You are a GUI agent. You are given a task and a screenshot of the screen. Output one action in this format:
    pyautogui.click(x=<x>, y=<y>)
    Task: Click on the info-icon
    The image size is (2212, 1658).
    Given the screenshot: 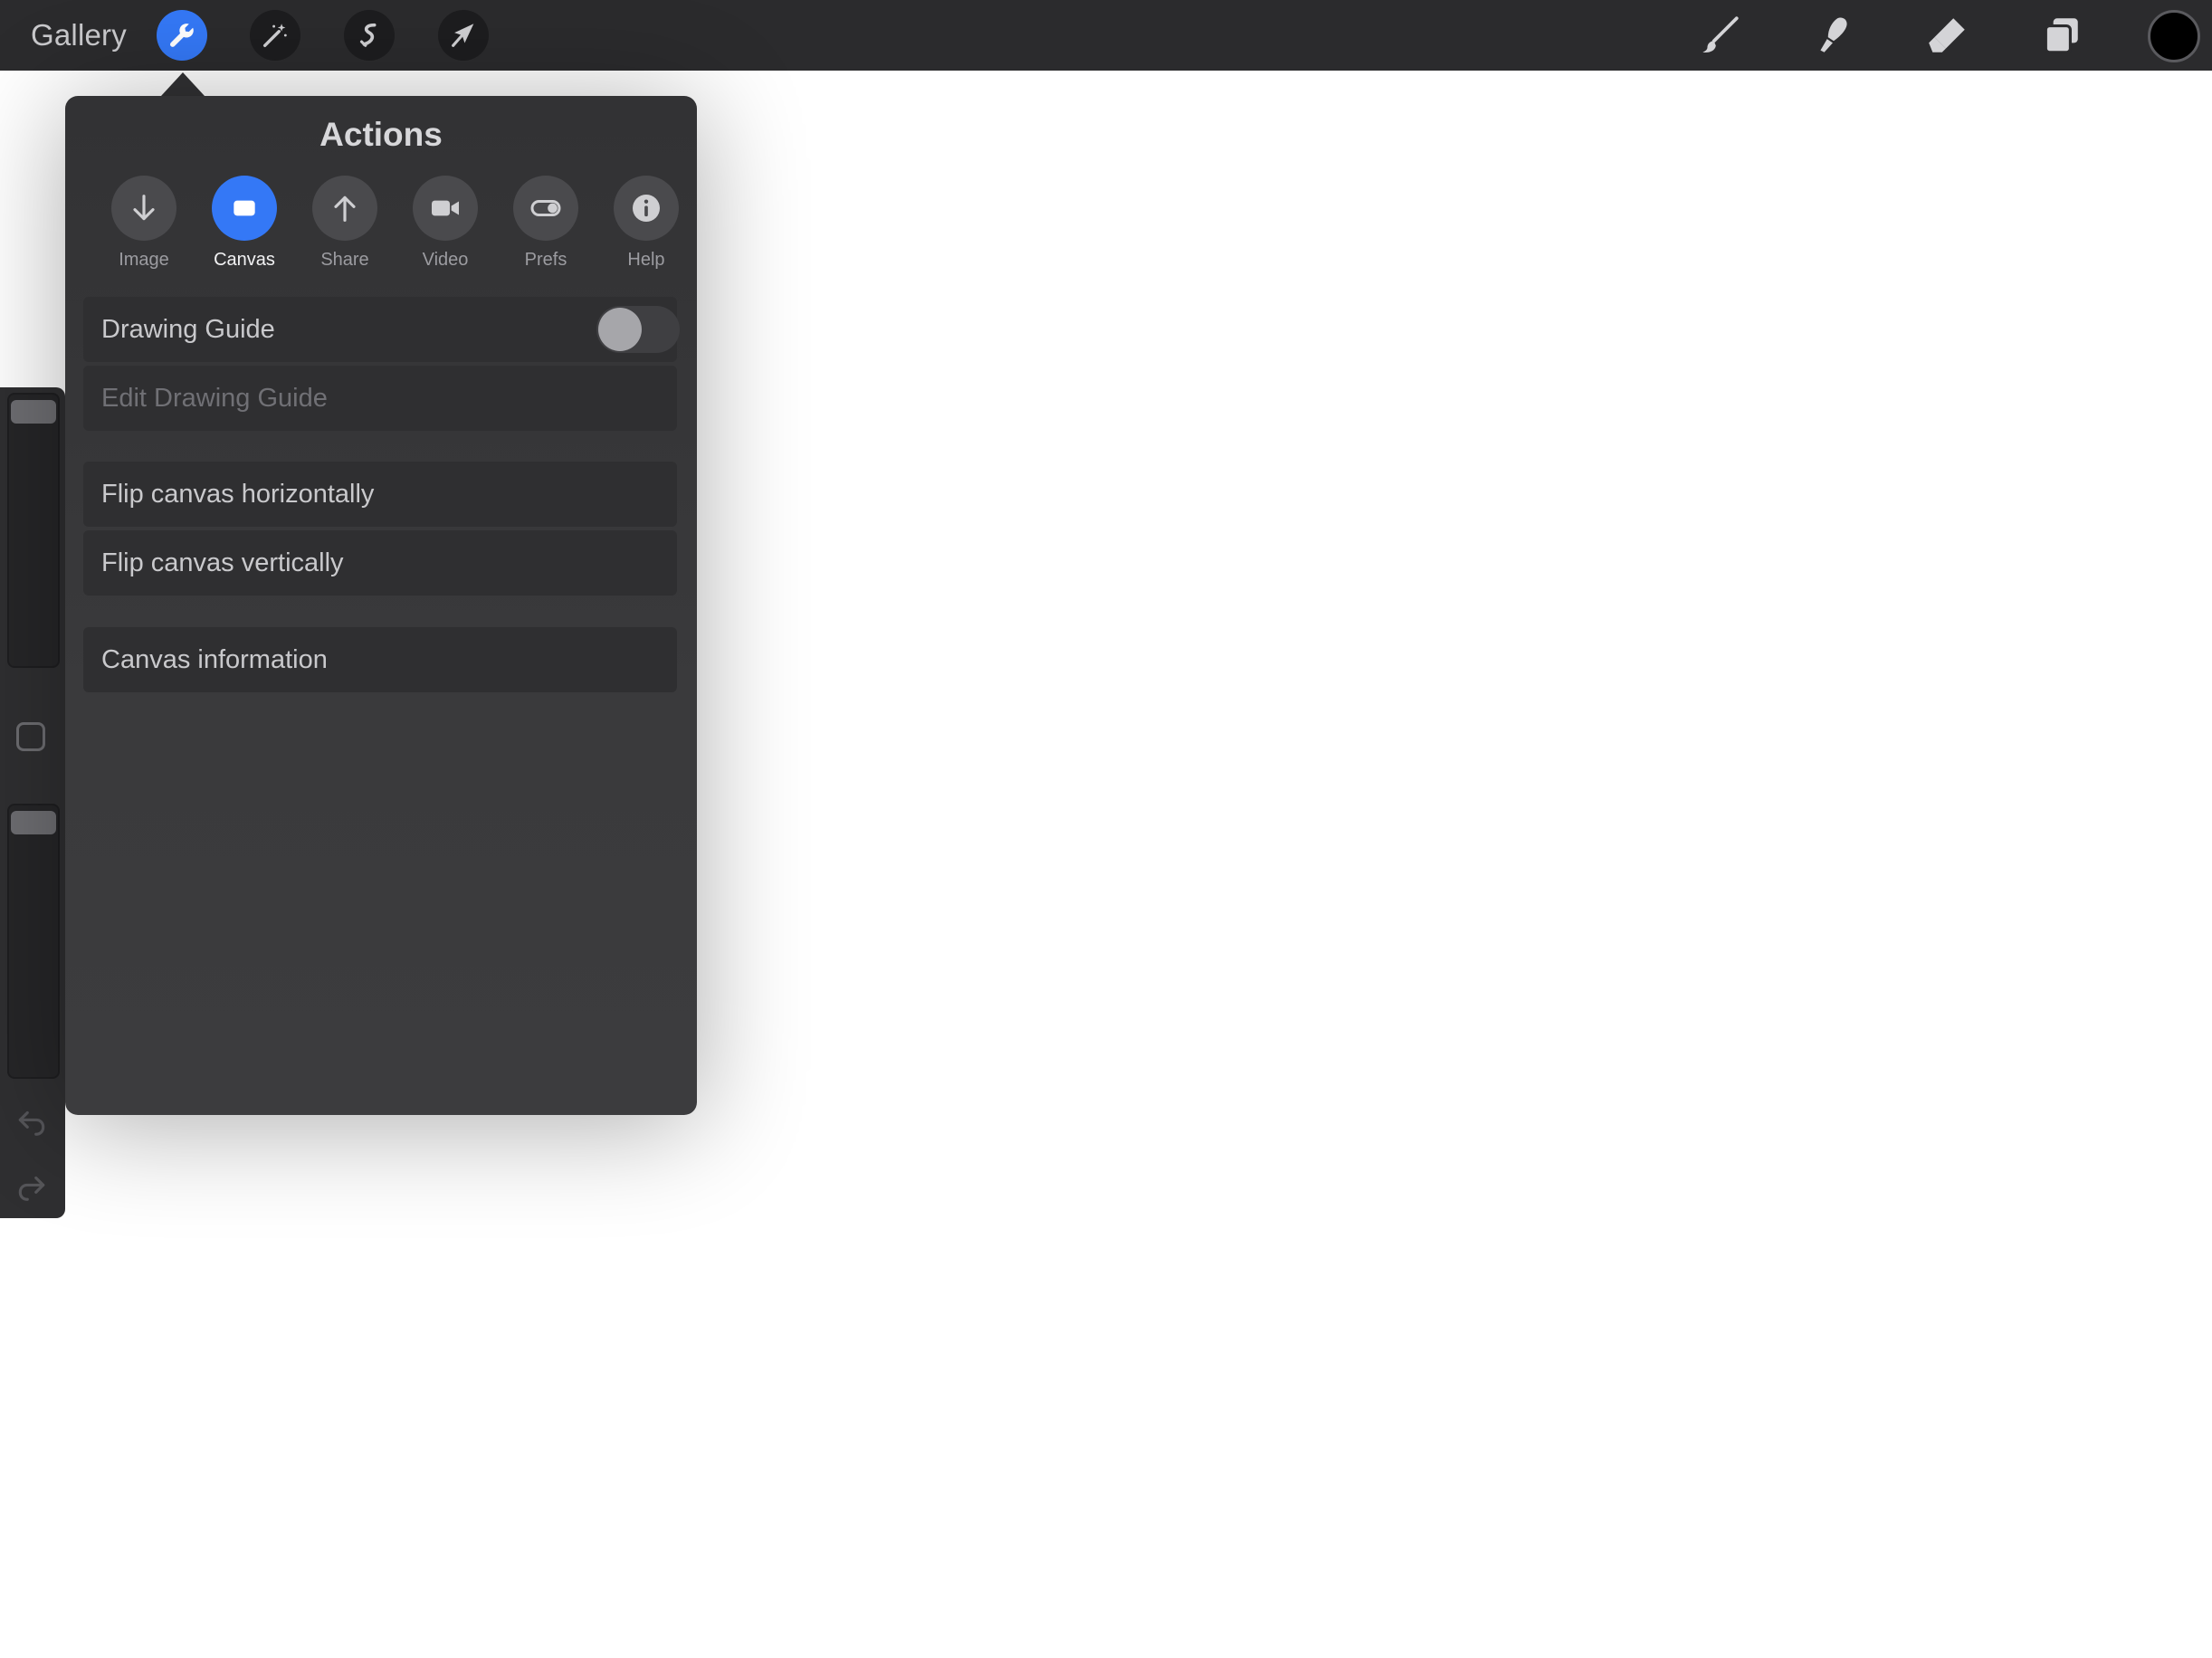 What is the action you would take?
    pyautogui.click(x=646, y=208)
    